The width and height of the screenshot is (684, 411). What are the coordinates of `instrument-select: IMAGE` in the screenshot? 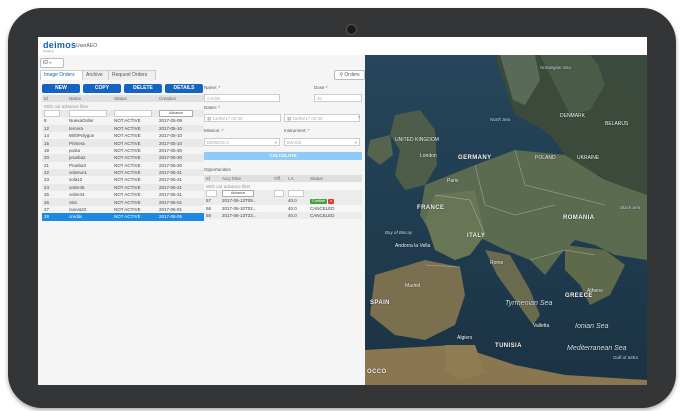 It's located at (322, 142).